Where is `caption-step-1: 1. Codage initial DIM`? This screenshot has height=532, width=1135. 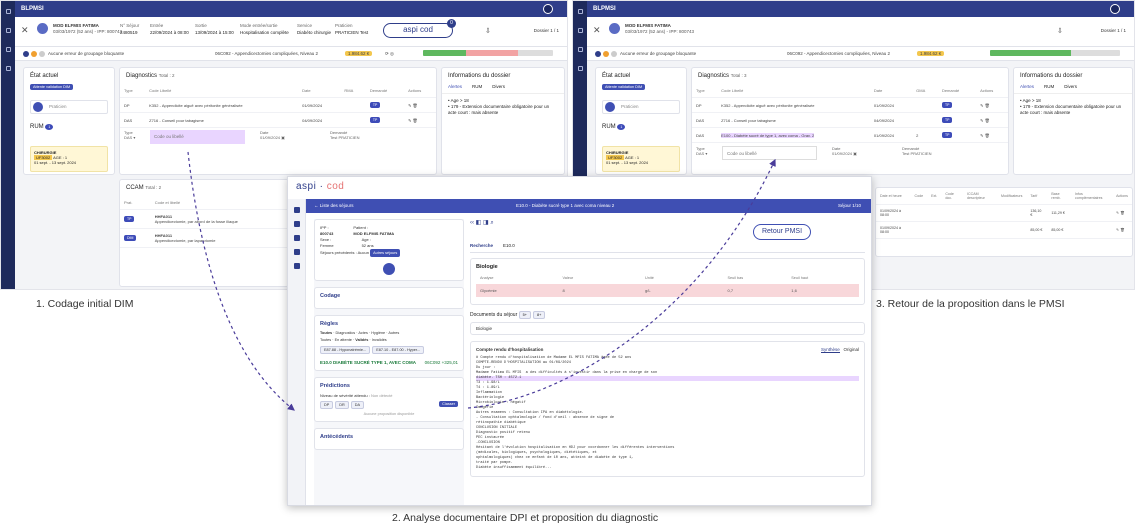
caption-step-1: 1. Codage initial DIM is located at coordinates (85, 304).